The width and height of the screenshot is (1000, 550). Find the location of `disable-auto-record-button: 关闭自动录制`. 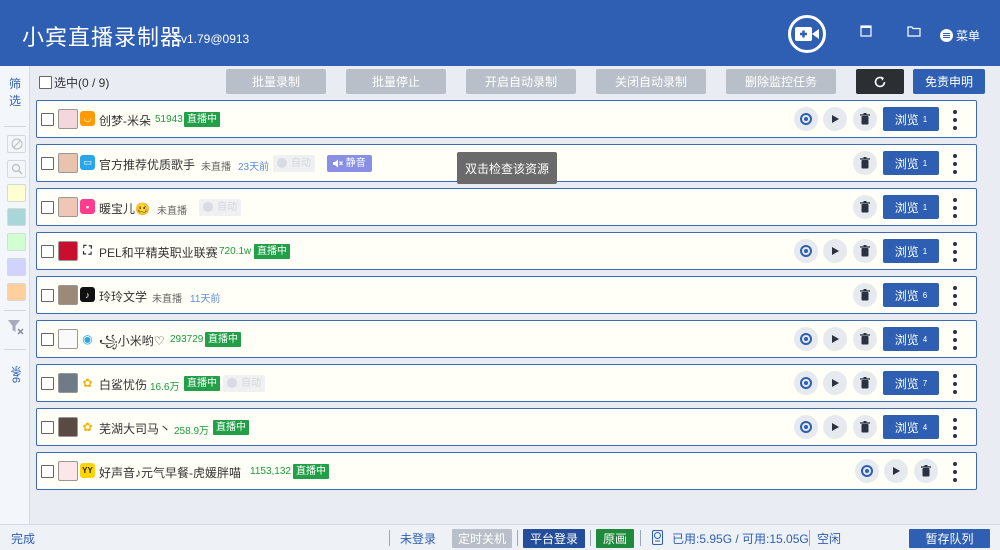

disable-auto-record-button: 关闭自动录制 is located at coordinates (651, 81).